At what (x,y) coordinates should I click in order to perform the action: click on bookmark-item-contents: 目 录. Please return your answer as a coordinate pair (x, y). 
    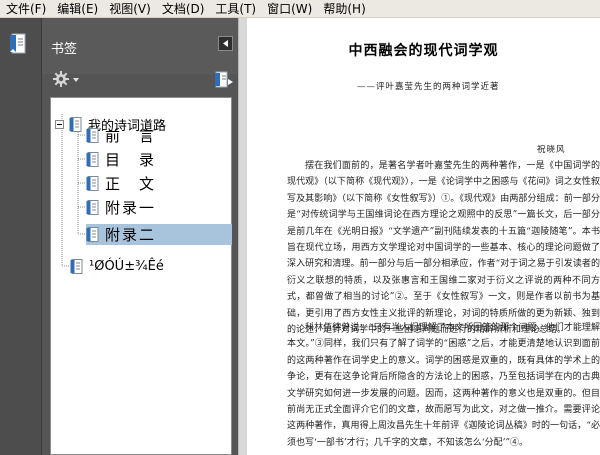
    Looking at the image, I should click on (121, 159).